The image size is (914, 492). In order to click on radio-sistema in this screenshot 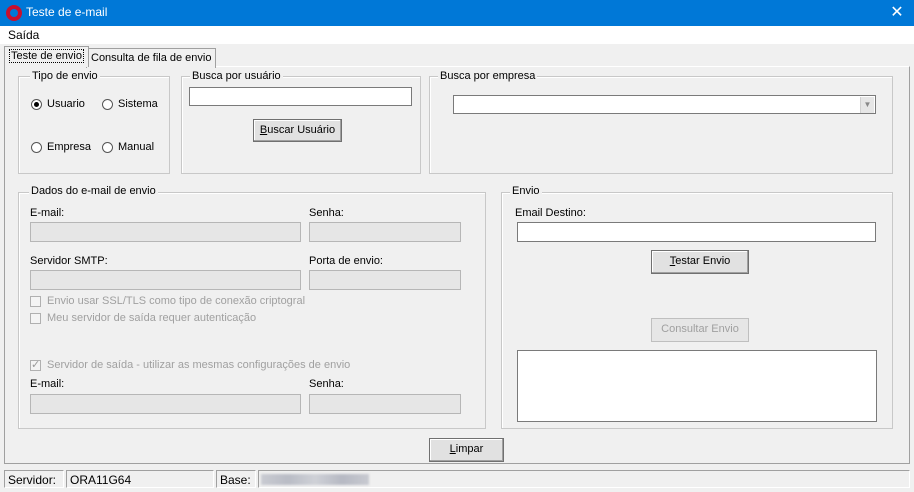, I will do `click(107, 104)`.